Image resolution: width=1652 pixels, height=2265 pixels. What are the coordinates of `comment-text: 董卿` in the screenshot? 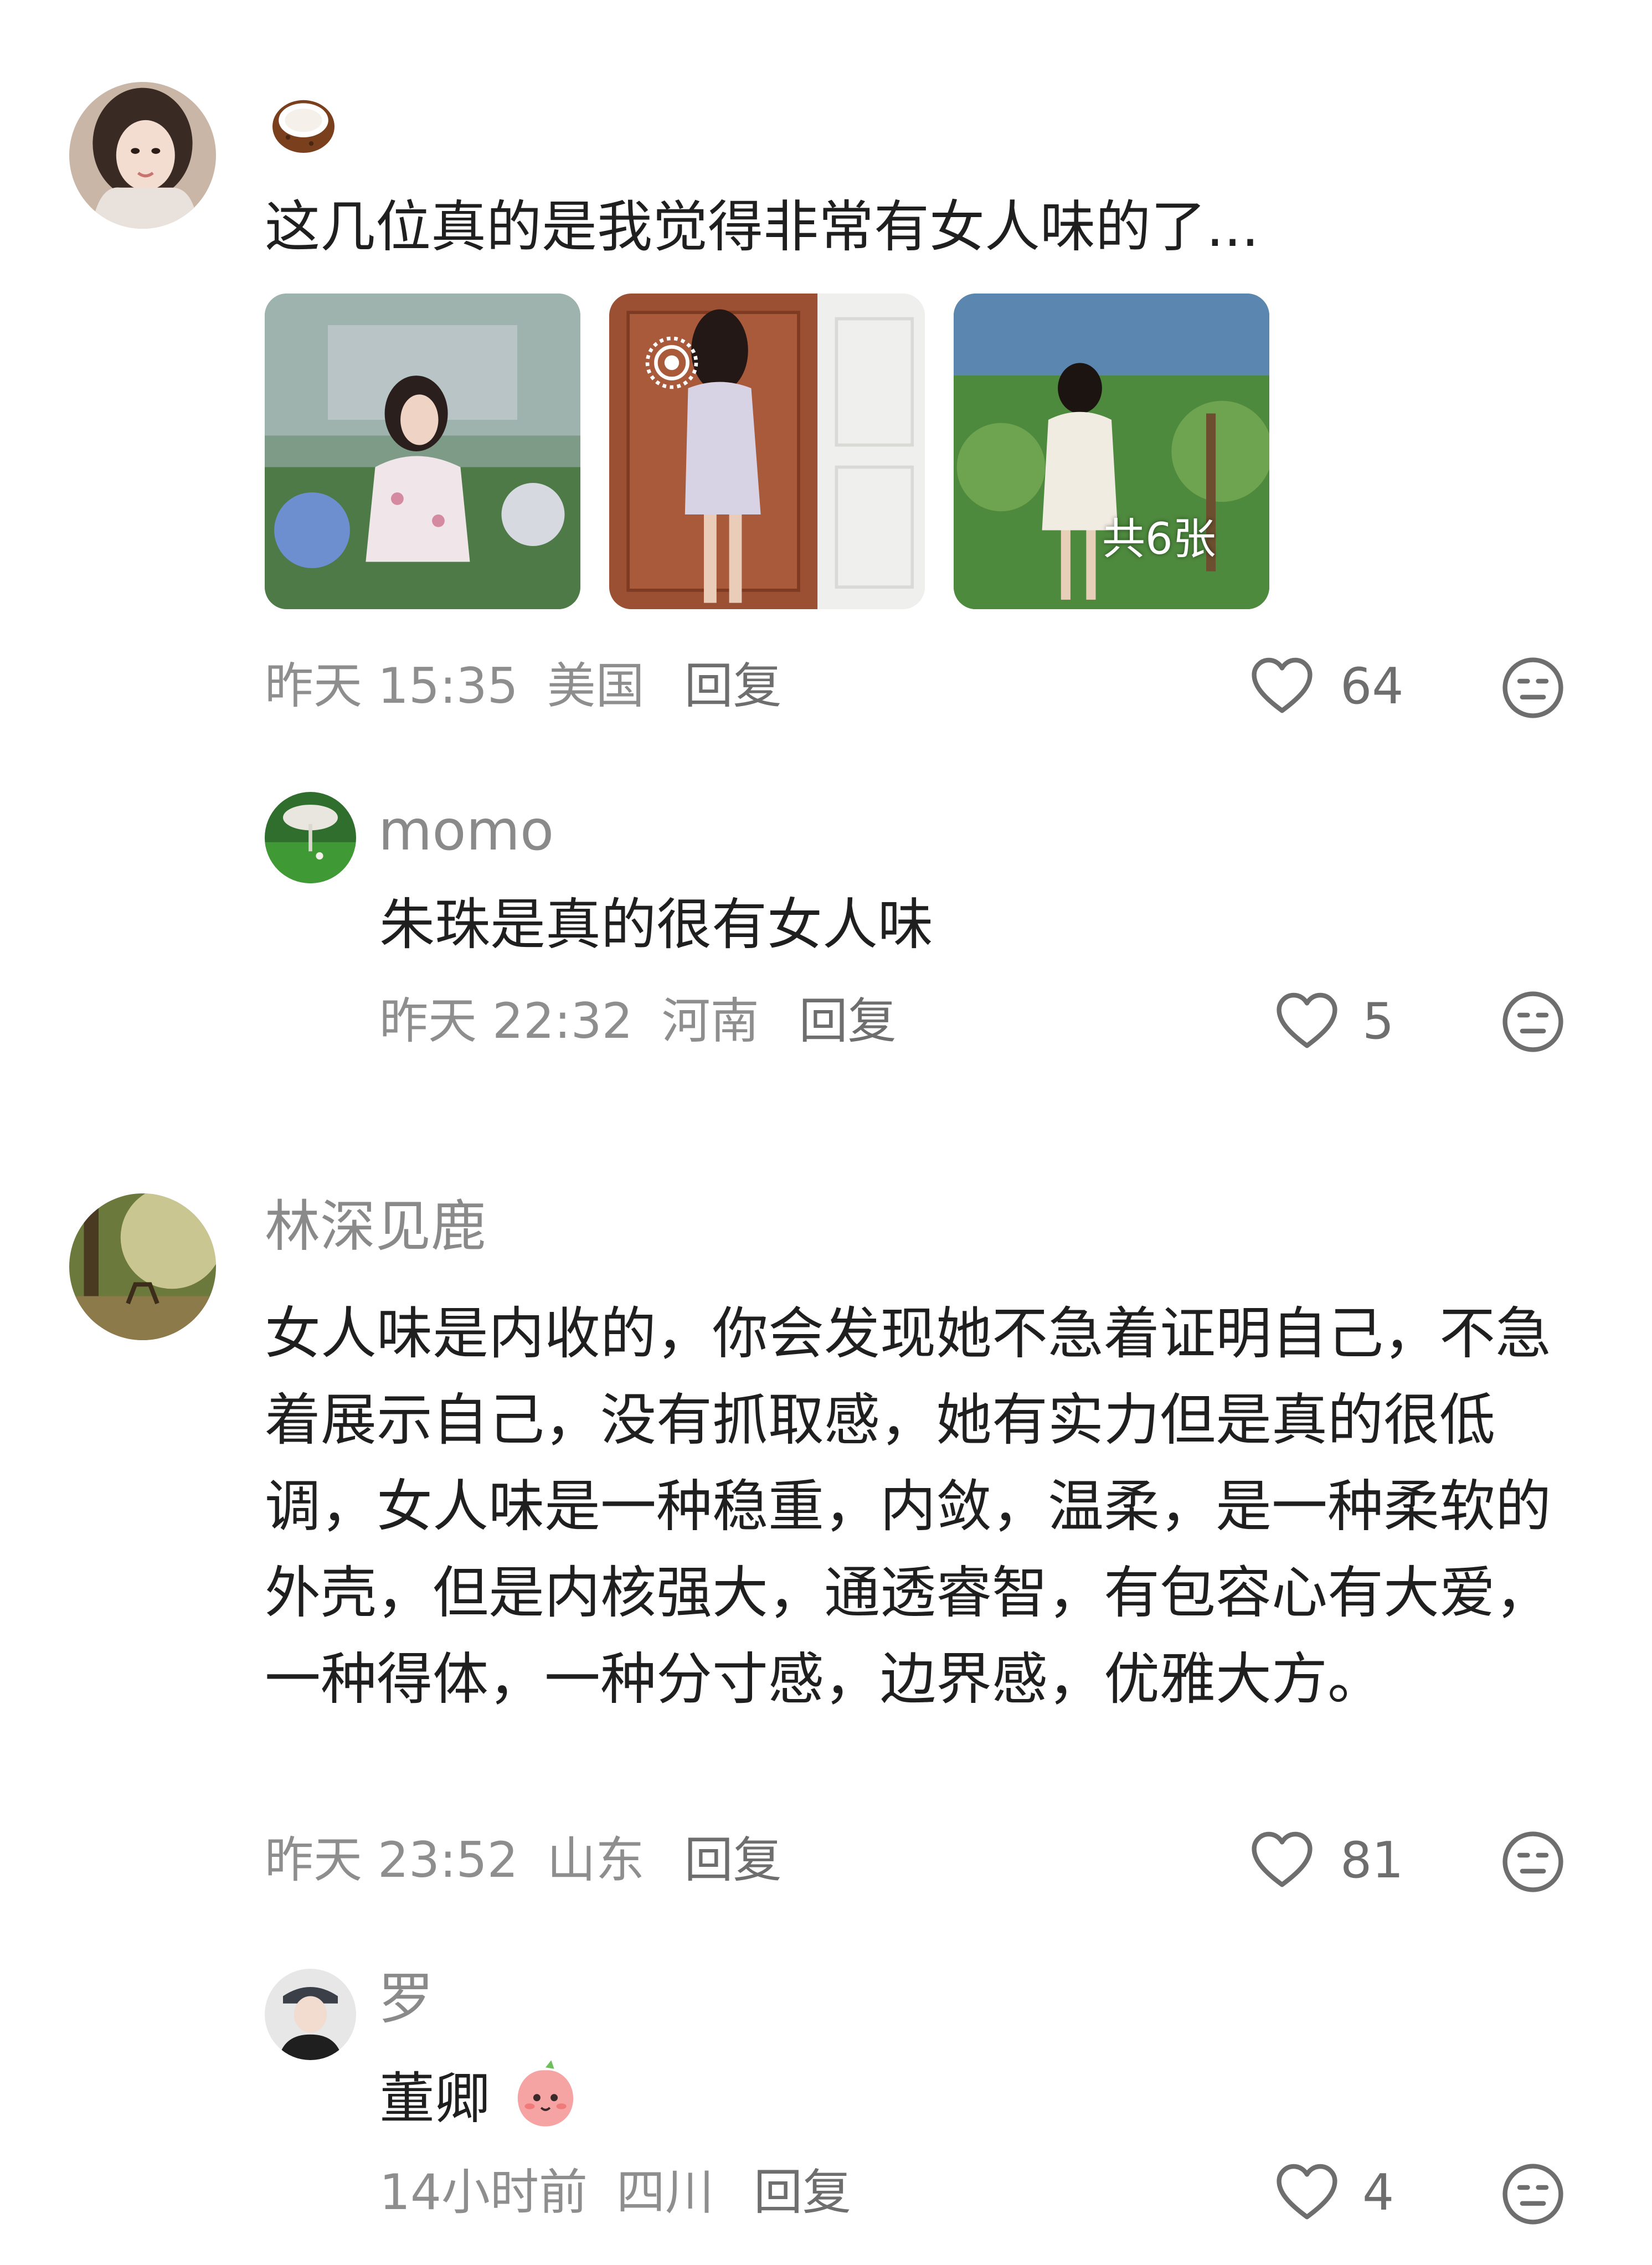 It's located at (434, 2099).